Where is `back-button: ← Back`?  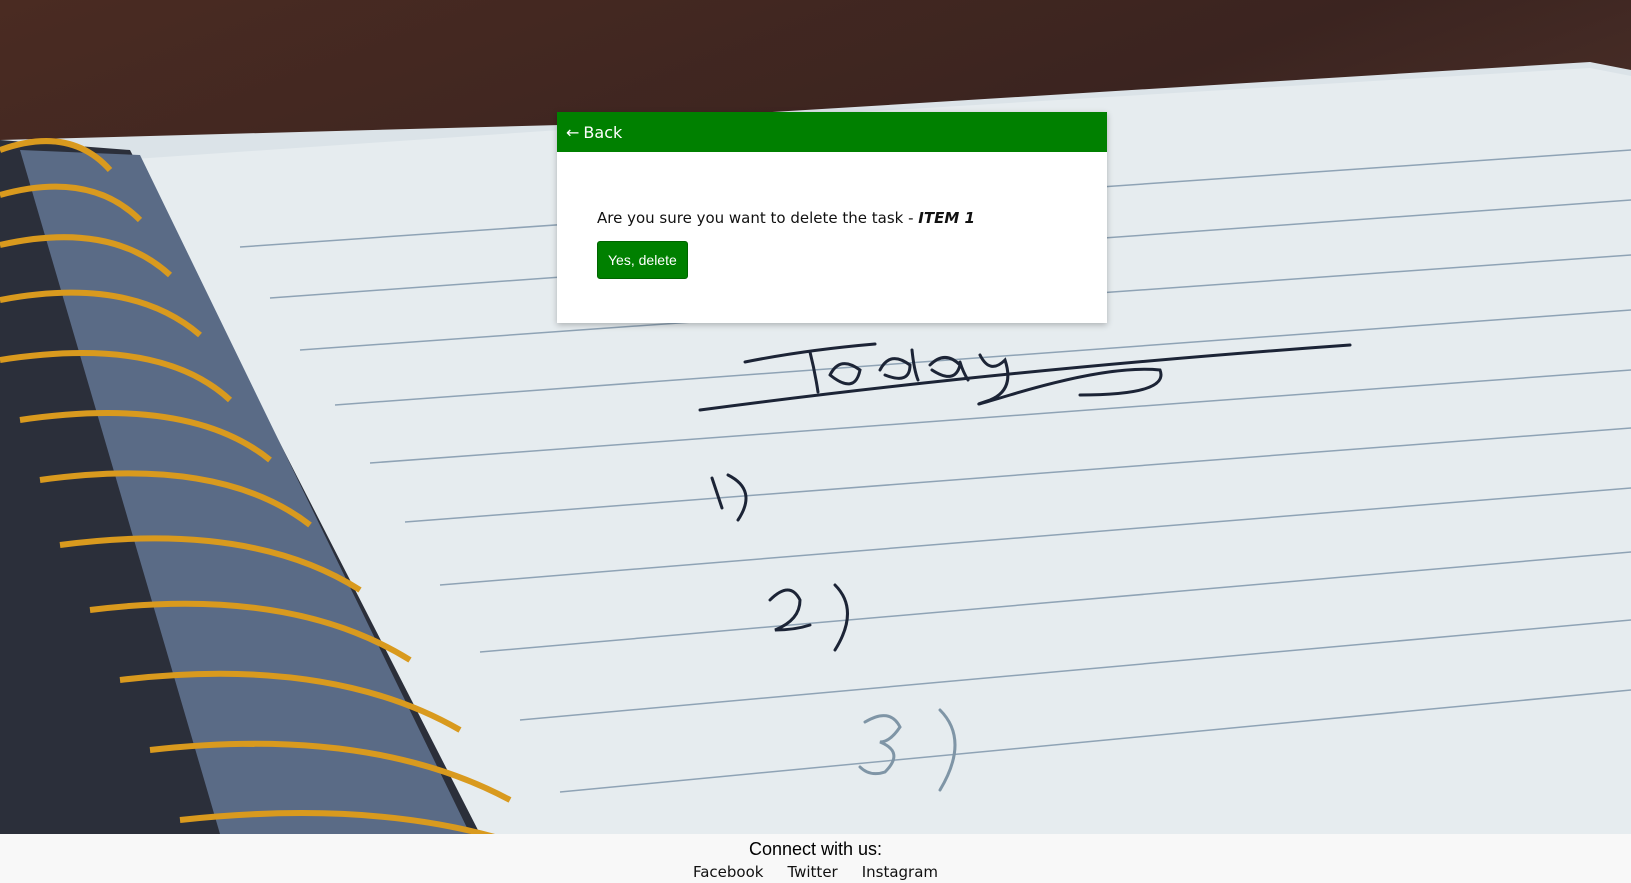
back-button: ← Back is located at coordinates (594, 132).